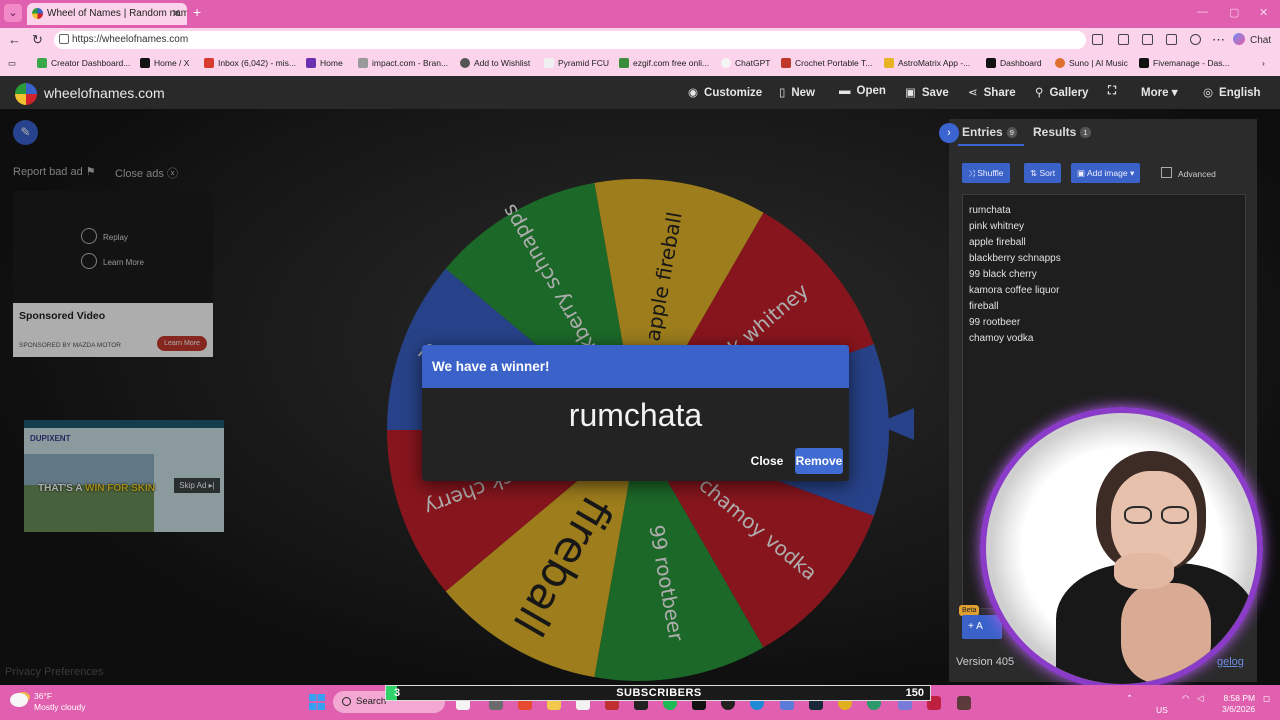 The width and height of the screenshot is (1280, 720). Describe the element at coordinates (12, 63) in the screenshot. I see `reading-list-icon: ▭` at that location.